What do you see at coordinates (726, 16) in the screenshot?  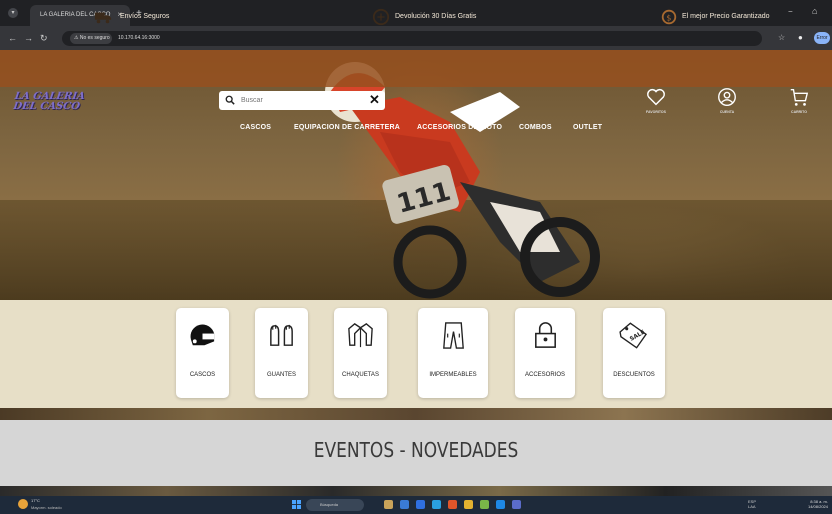 I see `promo-price: El mejor Precio Garantizado` at bounding box center [726, 16].